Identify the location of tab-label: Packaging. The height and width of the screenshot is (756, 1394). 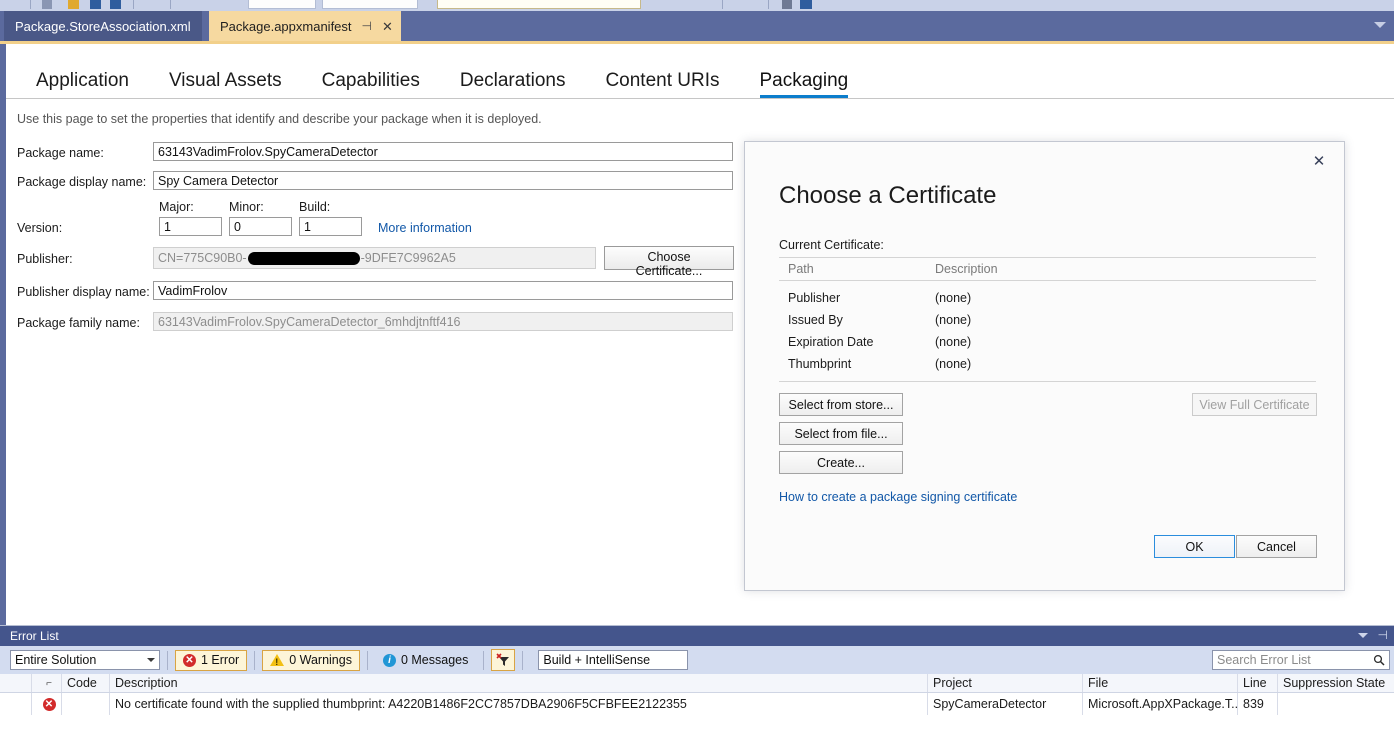
(804, 80).